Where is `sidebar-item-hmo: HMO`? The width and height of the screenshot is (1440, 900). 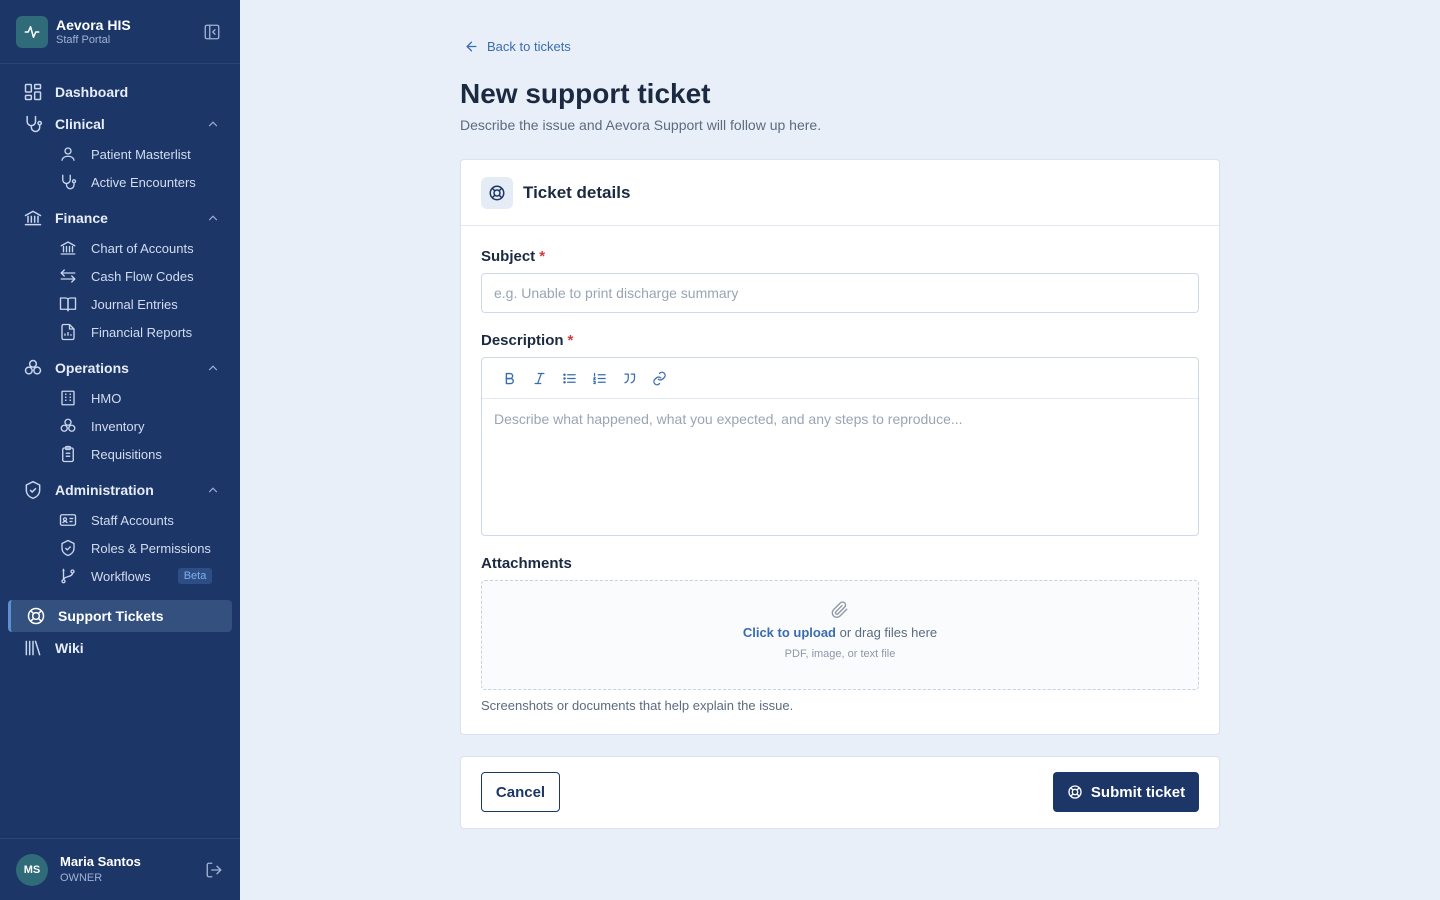 sidebar-item-hmo: HMO is located at coordinates (120, 398).